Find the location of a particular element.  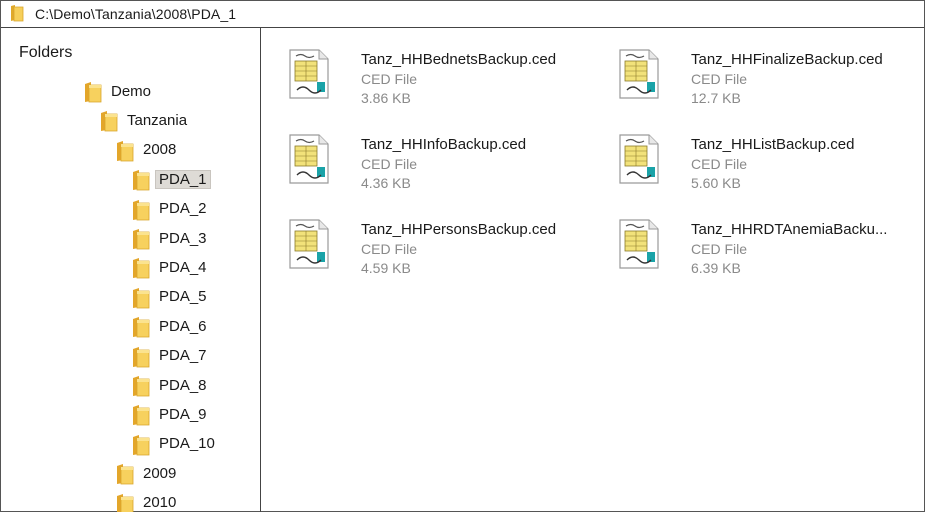

tree-item-pda-3: PDA_3 is located at coordinates (171, 238).